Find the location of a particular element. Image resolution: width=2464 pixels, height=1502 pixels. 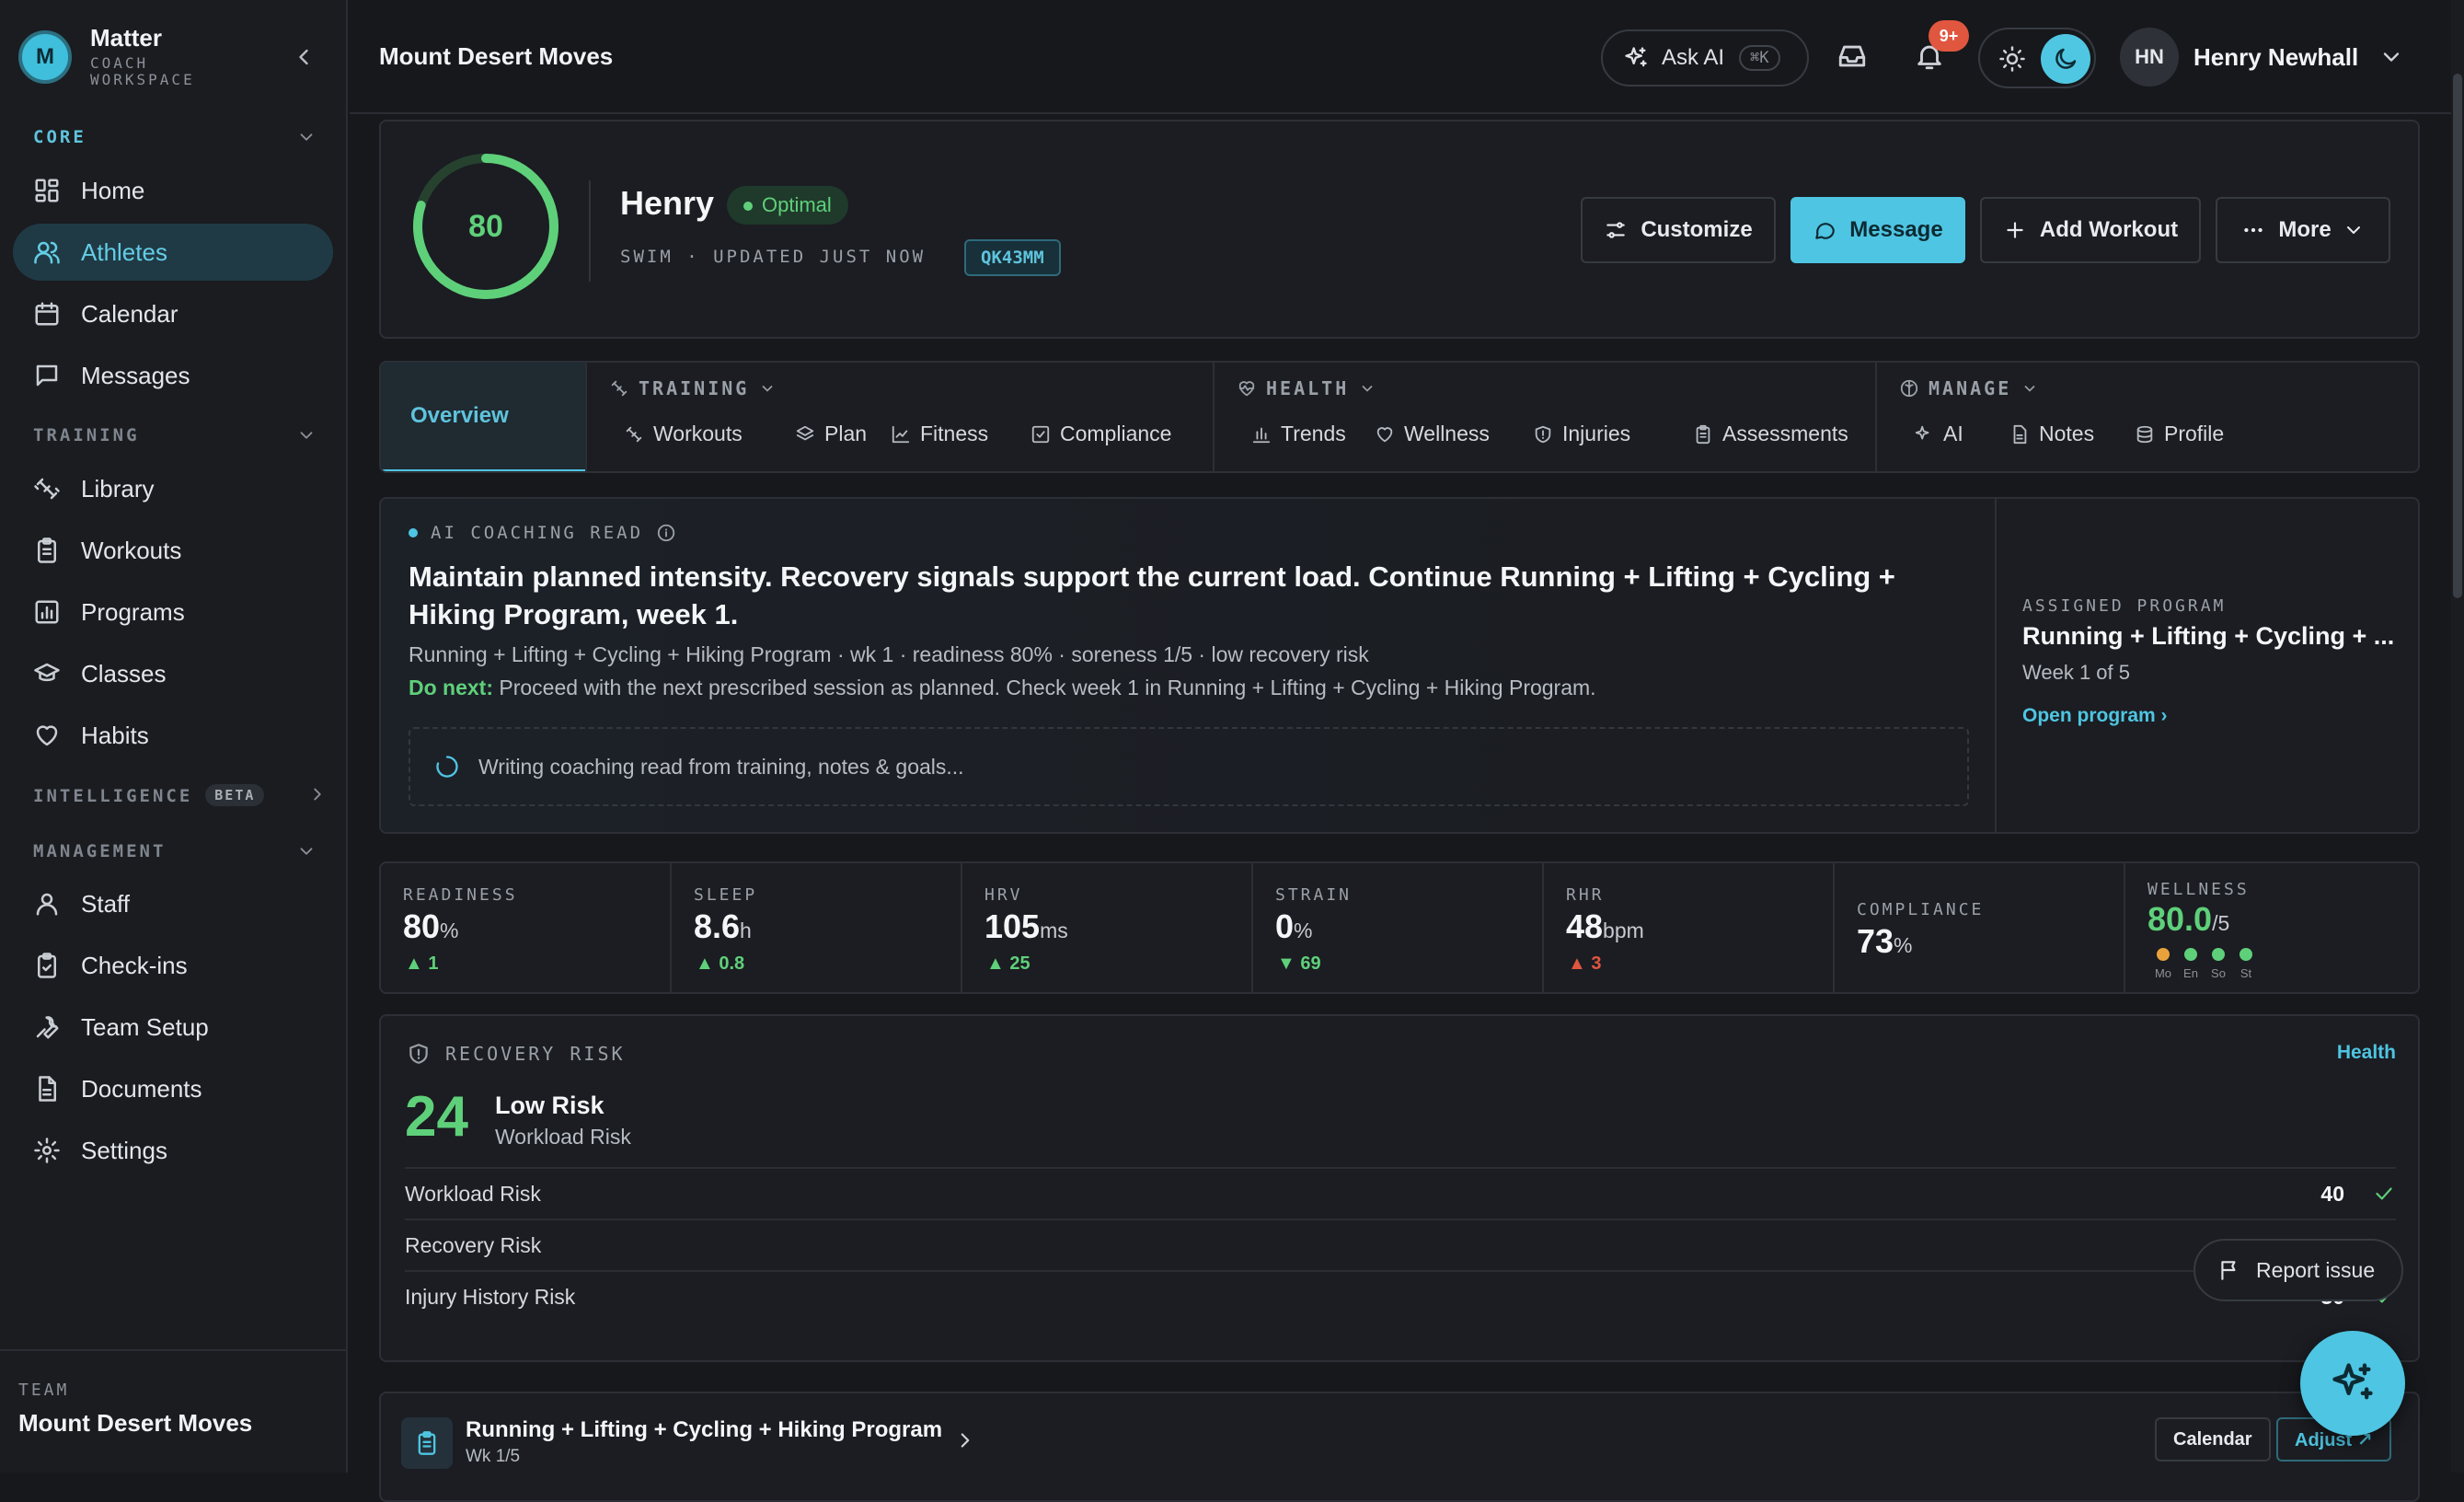

line-chart-icon is located at coordinates (901, 434).